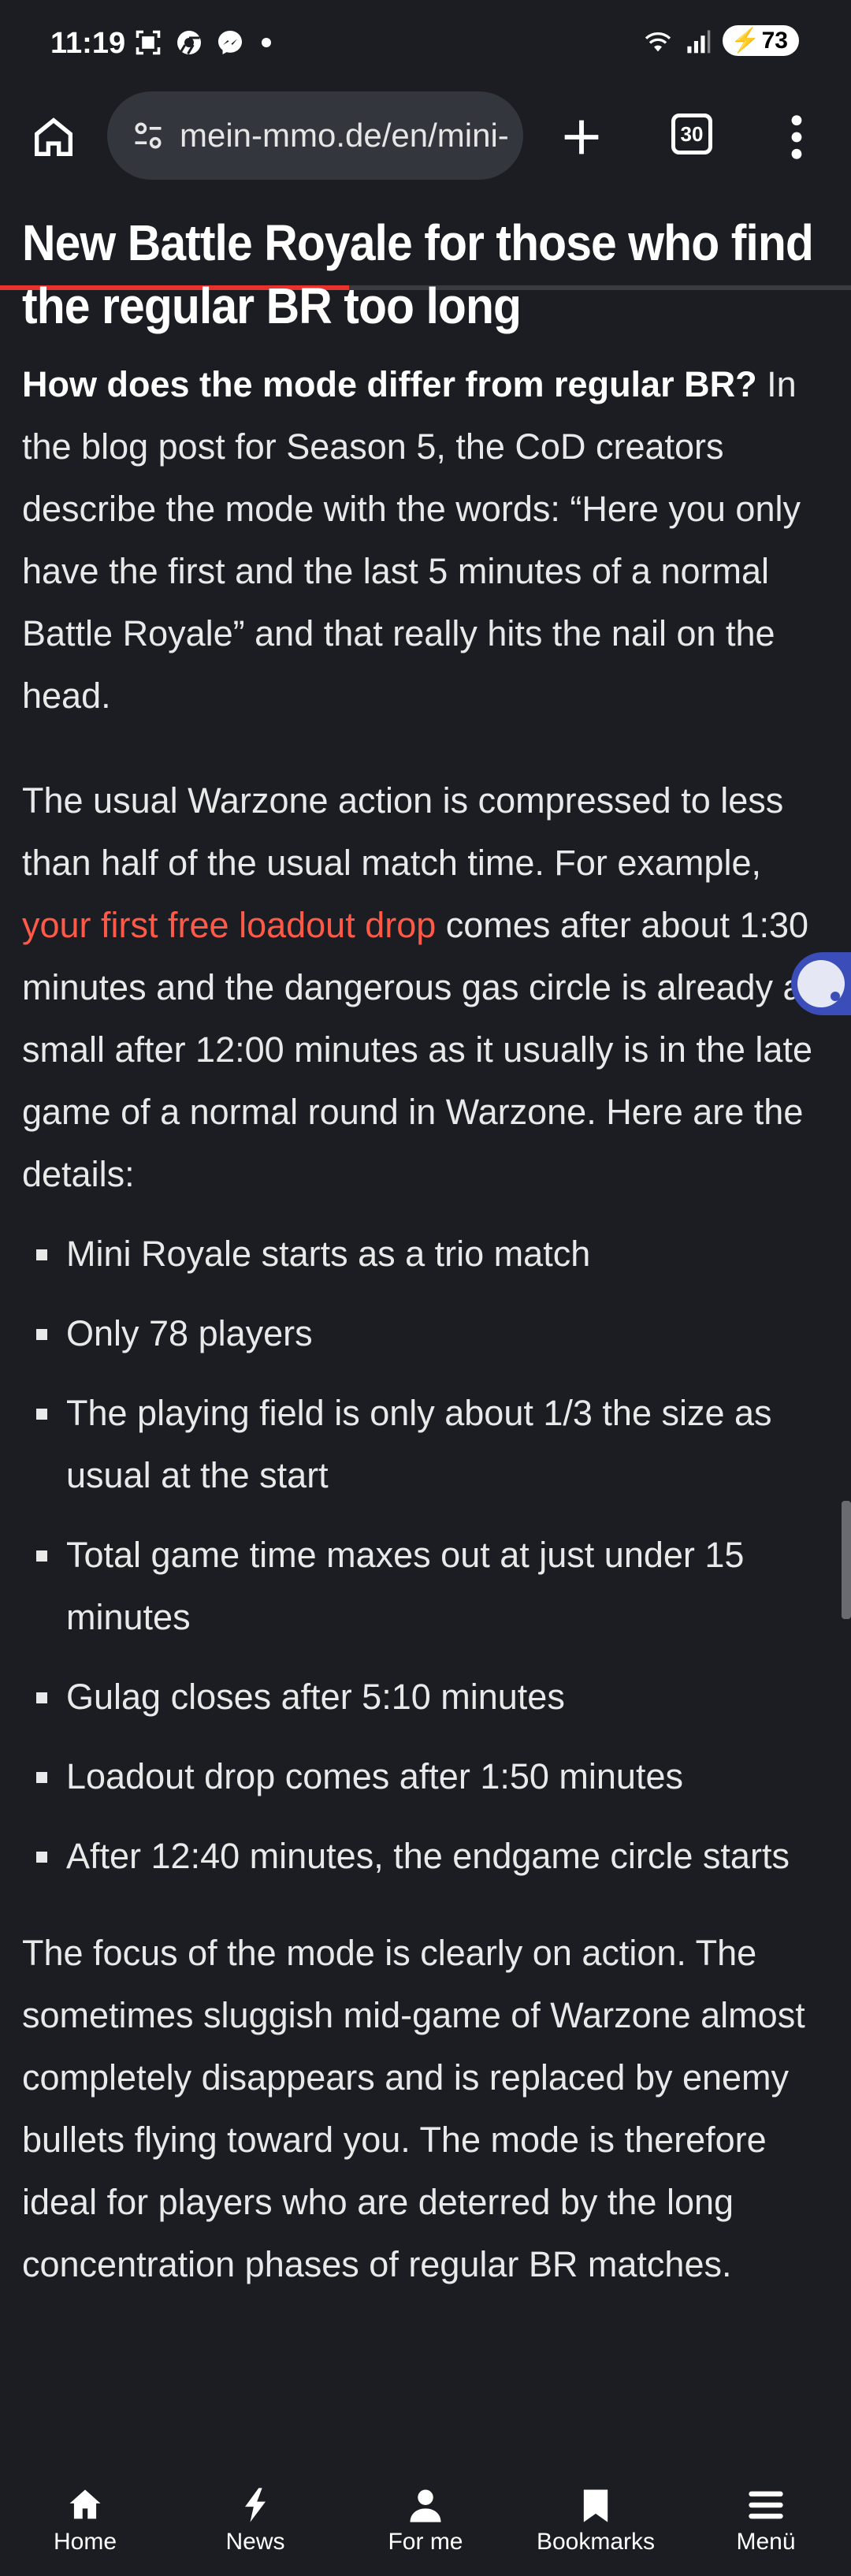  What do you see at coordinates (766, 2505) in the screenshot?
I see `hamburger-icon` at bounding box center [766, 2505].